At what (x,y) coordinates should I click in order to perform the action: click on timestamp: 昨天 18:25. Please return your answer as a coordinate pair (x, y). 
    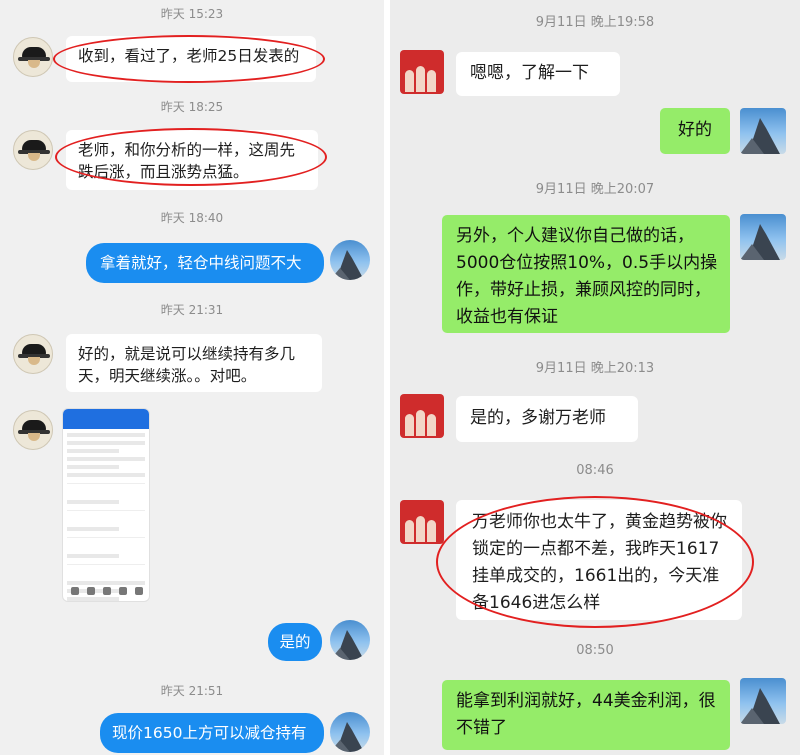
    Looking at the image, I should click on (192, 107).